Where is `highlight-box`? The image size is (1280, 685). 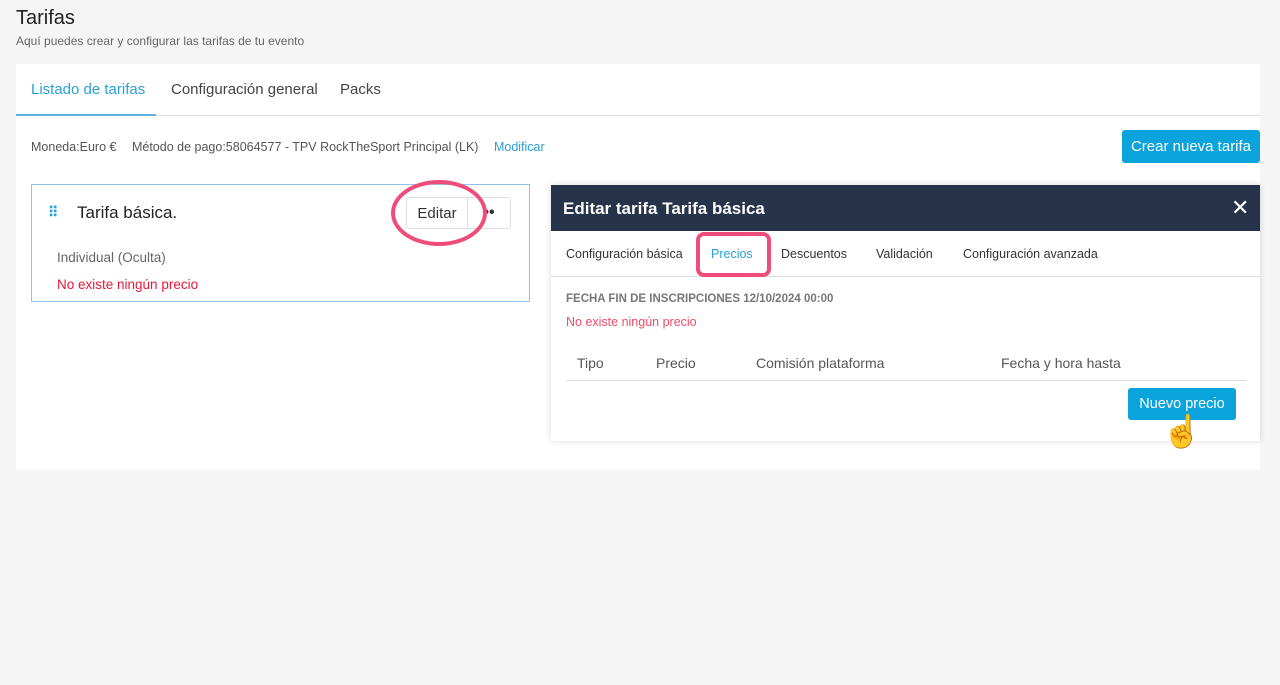 highlight-box is located at coordinates (733, 254).